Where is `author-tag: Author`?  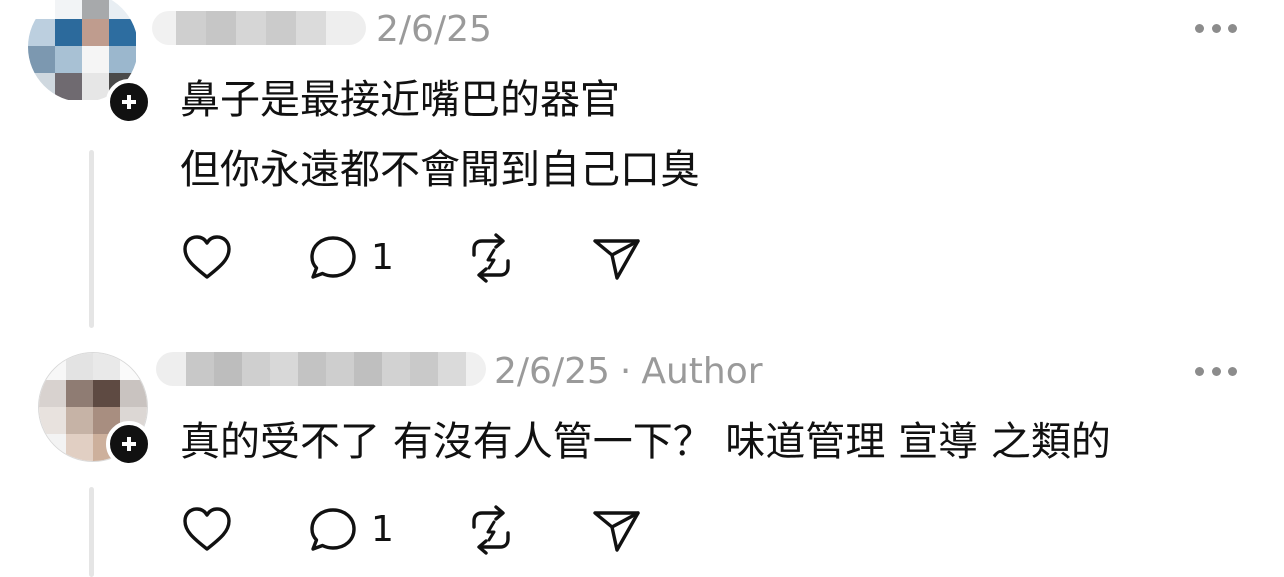
author-tag: Author is located at coordinates (702, 371).